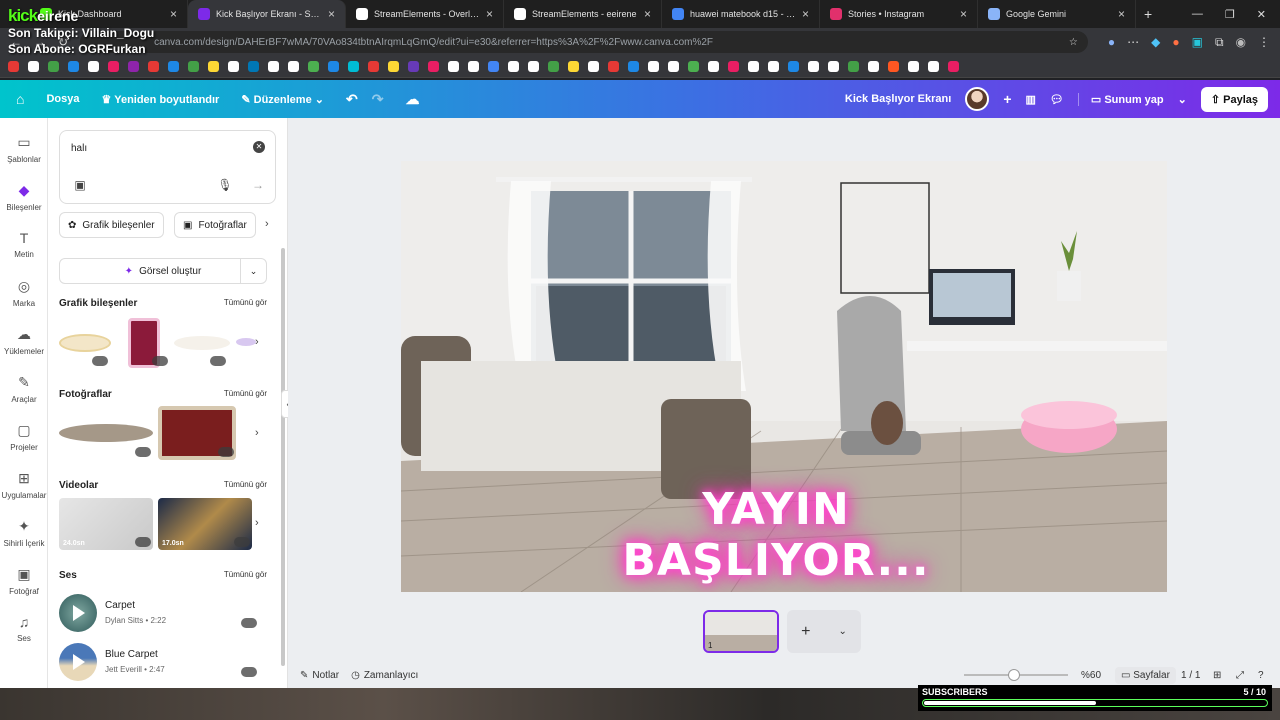 Image resolution: width=1280 pixels, height=720 pixels. I want to click on clear-search-icon: ✕, so click(259, 147).